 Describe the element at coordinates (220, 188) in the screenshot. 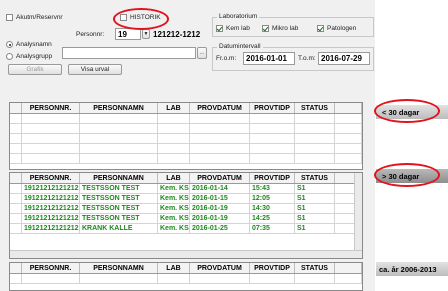

I see `cell-provdatum: 2016-01-14` at that location.